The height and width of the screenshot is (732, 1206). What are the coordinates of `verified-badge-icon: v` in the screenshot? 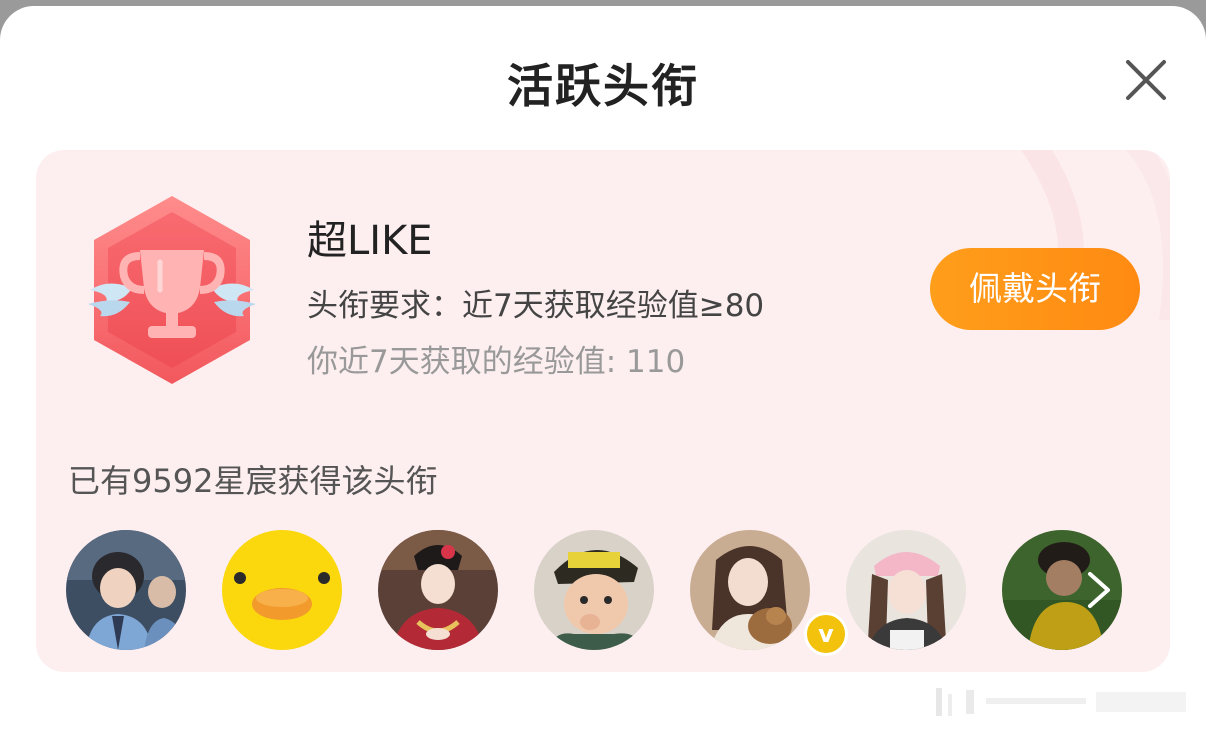 It's located at (826, 634).